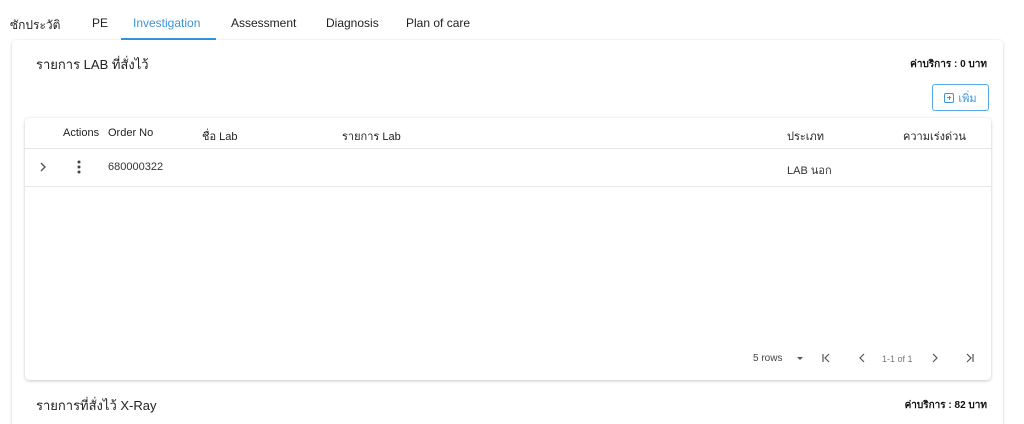  Describe the element at coordinates (945, 405) in the screenshot. I see `xray-service-fee: ค่าบริการ : 82 บาท` at that location.